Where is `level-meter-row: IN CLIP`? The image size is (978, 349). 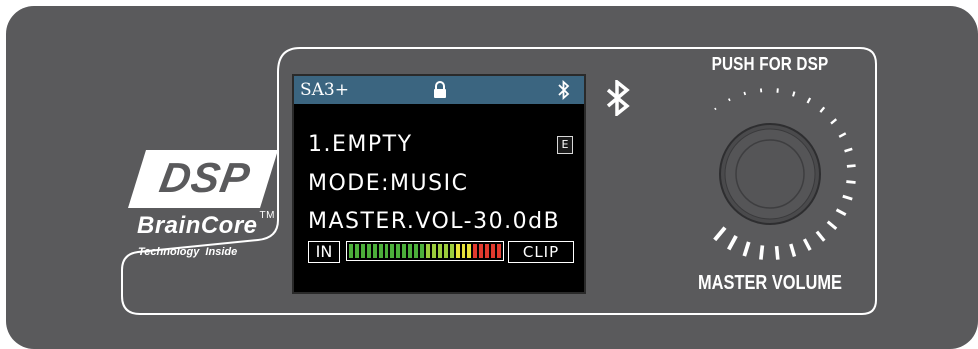
level-meter-row: IN CLIP is located at coordinates (443, 252).